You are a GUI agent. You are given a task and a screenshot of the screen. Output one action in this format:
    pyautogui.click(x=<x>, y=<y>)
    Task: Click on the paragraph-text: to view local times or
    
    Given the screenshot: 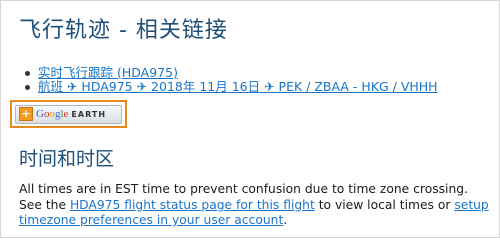 What is the action you would take?
    pyautogui.click(x=384, y=204)
    